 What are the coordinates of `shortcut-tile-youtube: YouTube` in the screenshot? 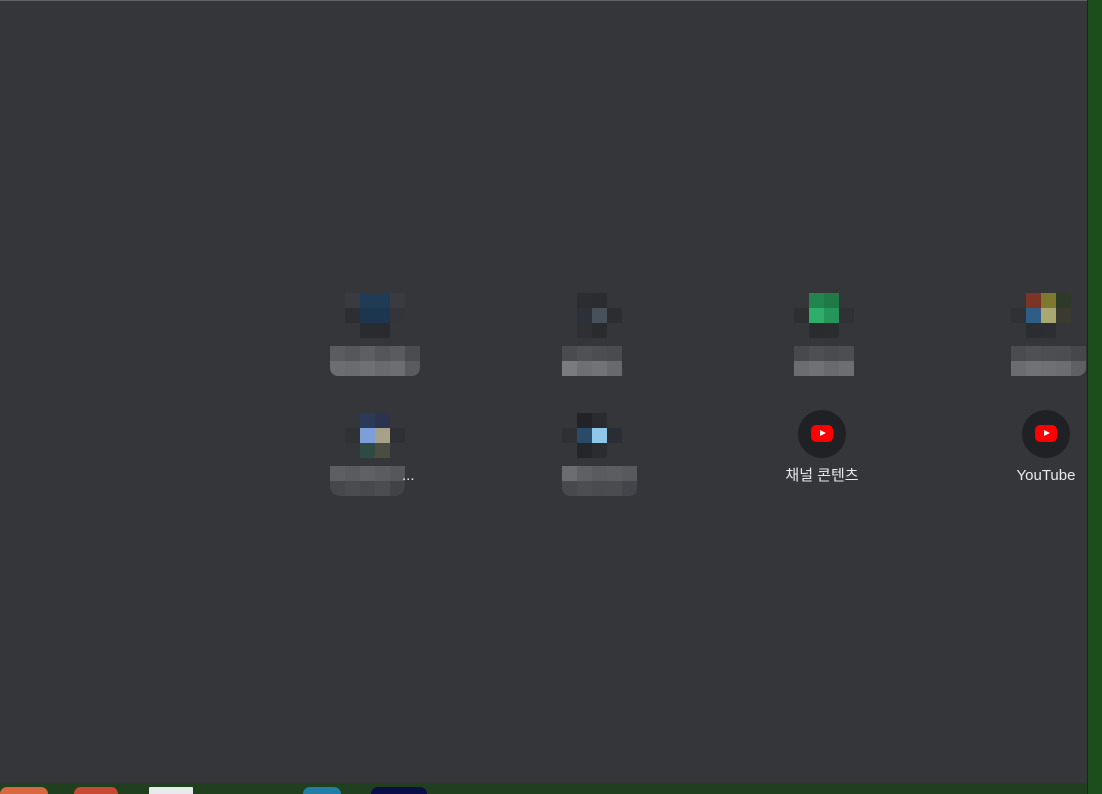 It's located at (864, 458).